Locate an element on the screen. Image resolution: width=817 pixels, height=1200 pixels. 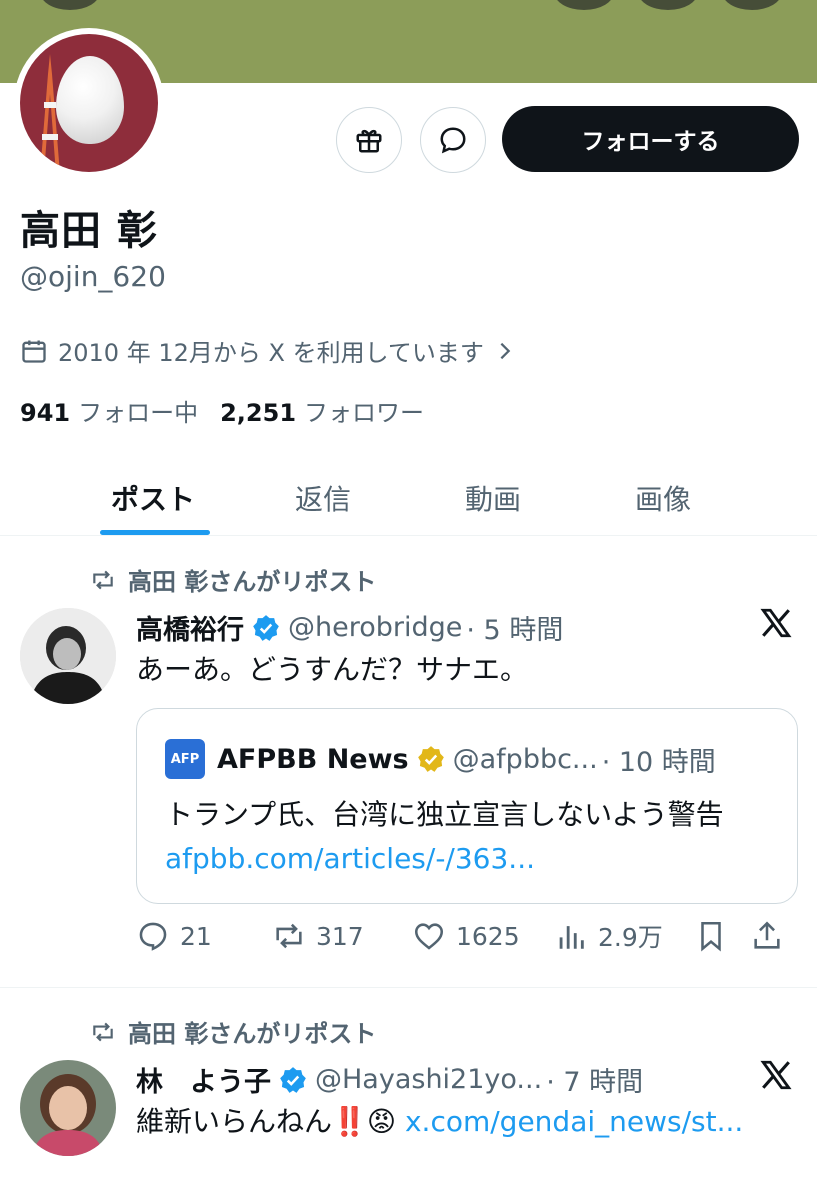
profile-avatar is located at coordinates (89, 103).